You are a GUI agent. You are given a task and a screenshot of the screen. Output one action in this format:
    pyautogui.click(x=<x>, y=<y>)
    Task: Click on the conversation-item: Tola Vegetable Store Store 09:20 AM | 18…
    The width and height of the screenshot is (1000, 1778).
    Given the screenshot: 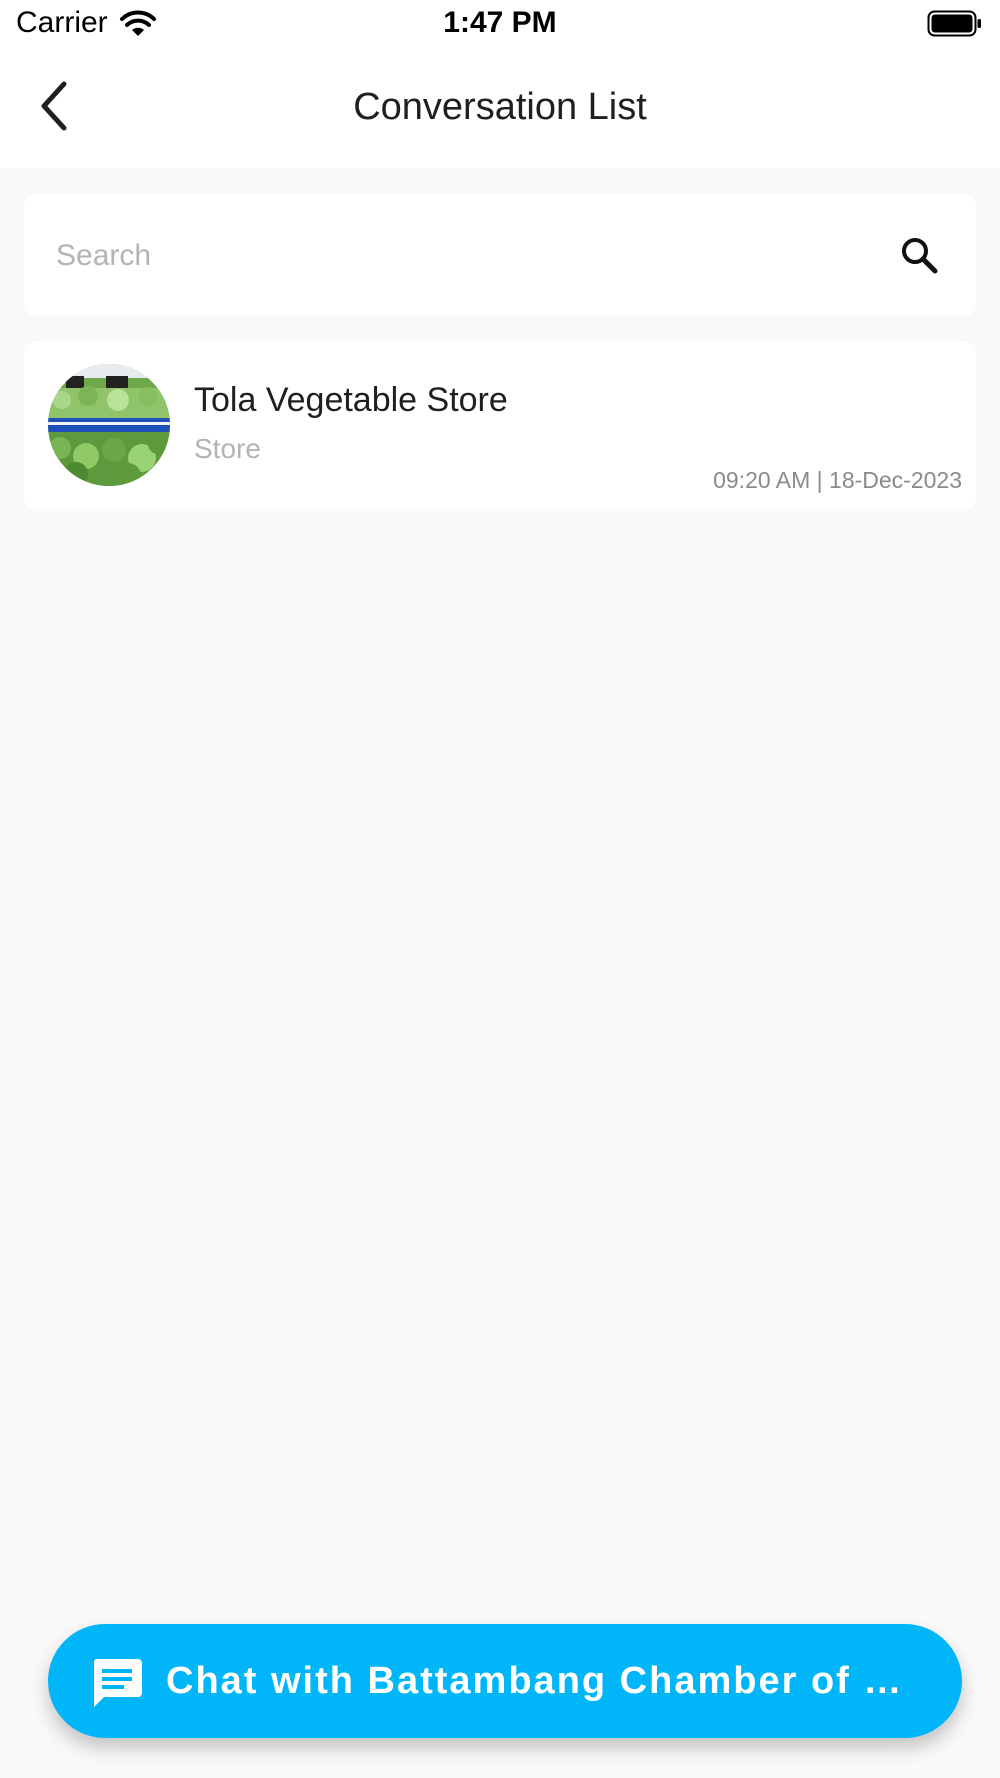 What is the action you would take?
    pyautogui.click(x=500, y=425)
    